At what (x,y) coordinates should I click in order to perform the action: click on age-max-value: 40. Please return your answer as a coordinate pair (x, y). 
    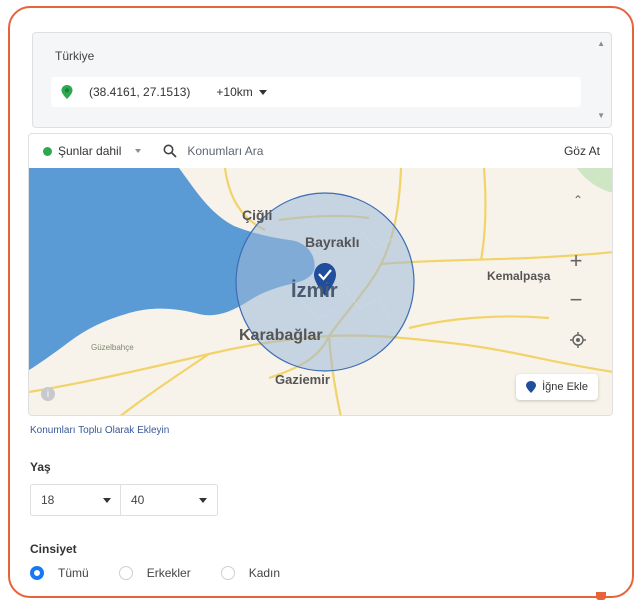
    Looking at the image, I should click on (138, 500).